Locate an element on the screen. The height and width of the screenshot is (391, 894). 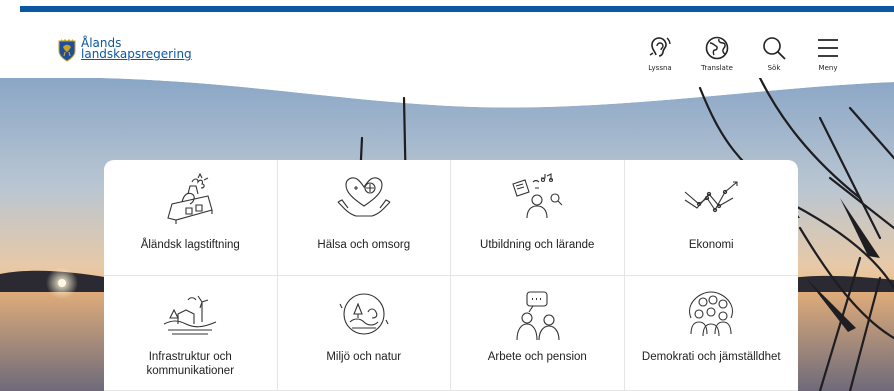
globe-icon is located at coordinates (717, 48).